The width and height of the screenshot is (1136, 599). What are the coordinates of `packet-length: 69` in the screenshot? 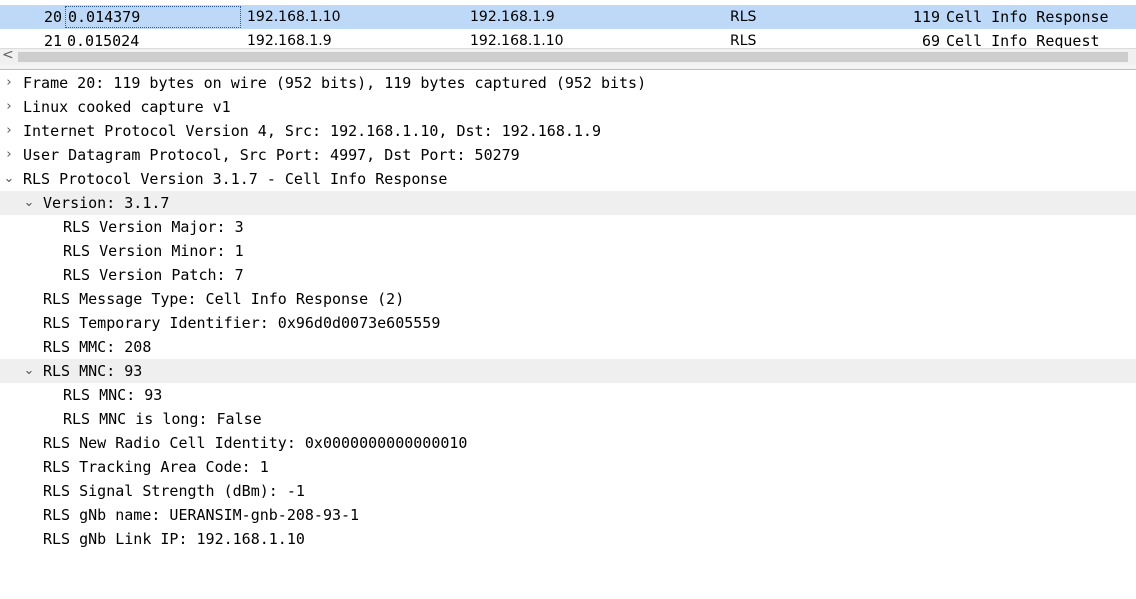 It's located at (930, 40).